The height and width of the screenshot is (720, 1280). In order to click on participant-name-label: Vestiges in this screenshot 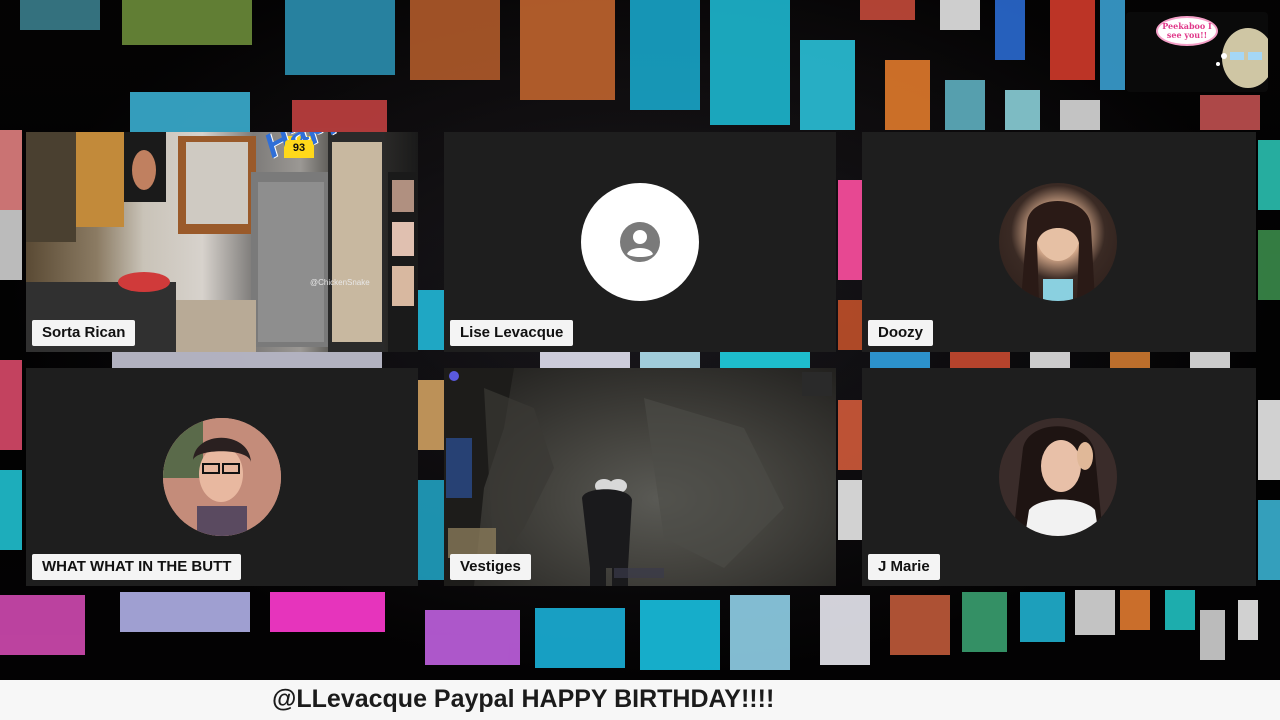, I will do `click(490, 567)`.